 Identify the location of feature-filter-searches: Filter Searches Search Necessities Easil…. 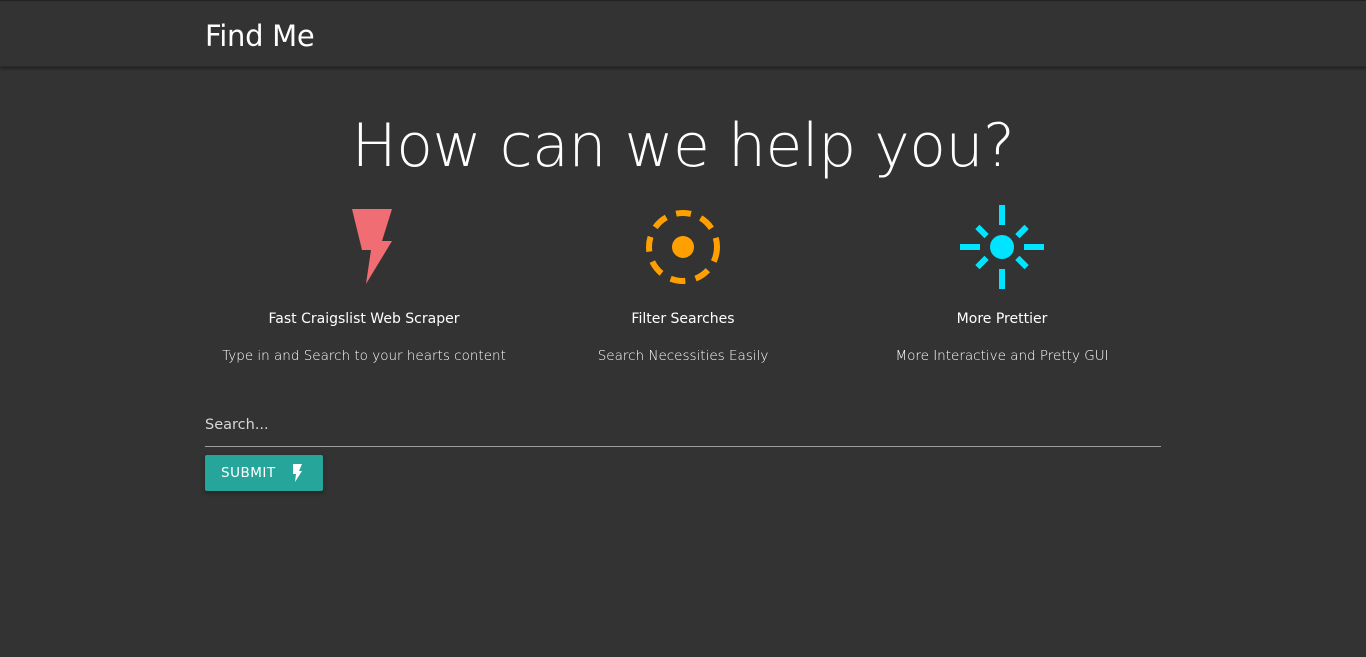
(683, 282).